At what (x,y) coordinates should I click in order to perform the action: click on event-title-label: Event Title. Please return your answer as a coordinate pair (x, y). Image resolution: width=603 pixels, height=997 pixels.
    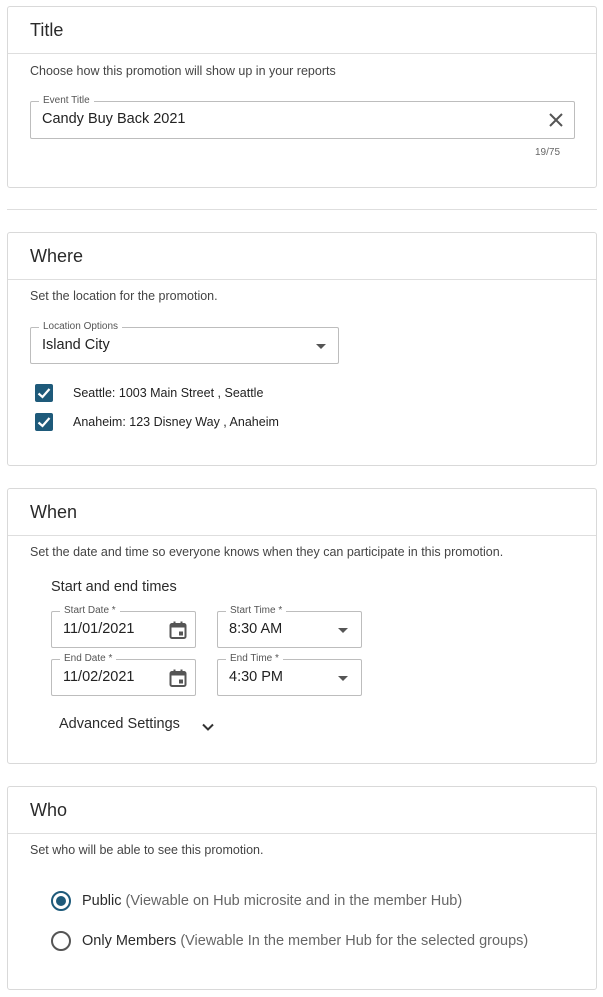
    Looking at the image, I should click on (66, 101).